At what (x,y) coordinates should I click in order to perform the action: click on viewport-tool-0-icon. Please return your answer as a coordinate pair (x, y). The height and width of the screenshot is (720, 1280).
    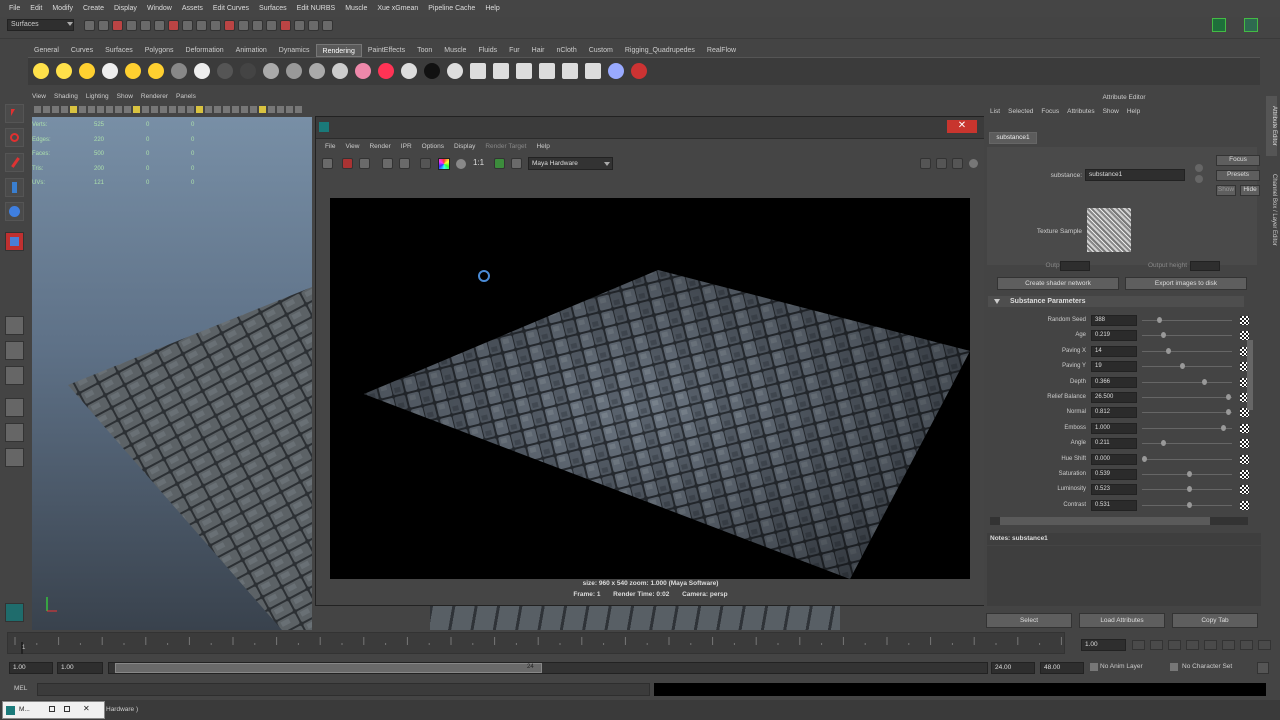
    Looking at the image, I should click on (37, 109).